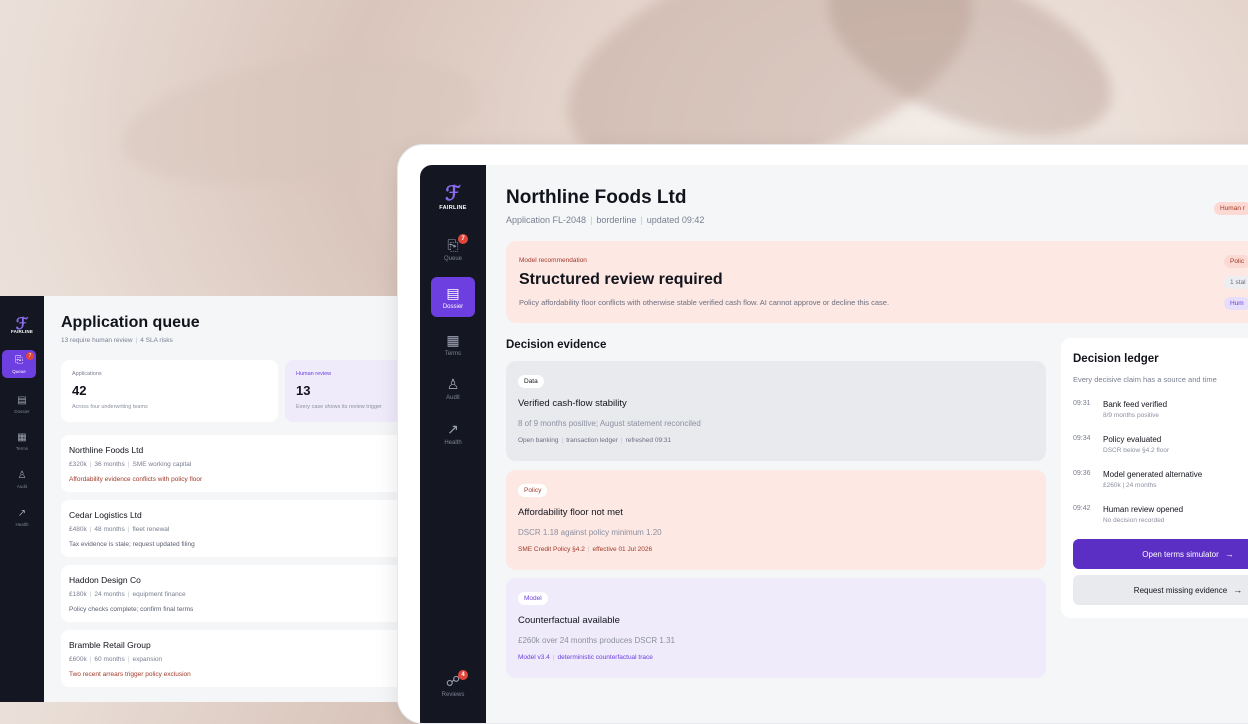 This screenshot has width=1248, height=724. Describe the element at coordinates (1236, 303) in the screenshot. I see `human-pill: Hum` at that location.